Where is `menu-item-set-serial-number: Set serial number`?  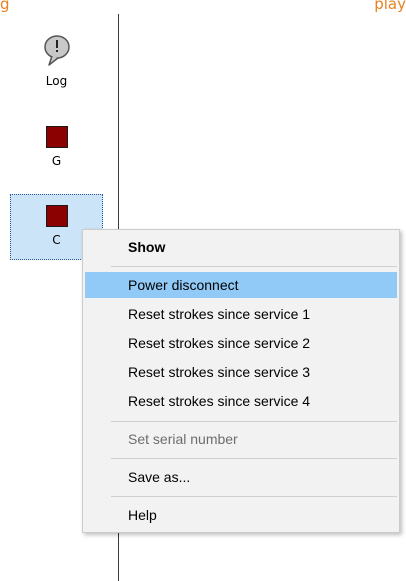 menu-item-set-serial-number: Set serial number is located at coordinates (183, 439).